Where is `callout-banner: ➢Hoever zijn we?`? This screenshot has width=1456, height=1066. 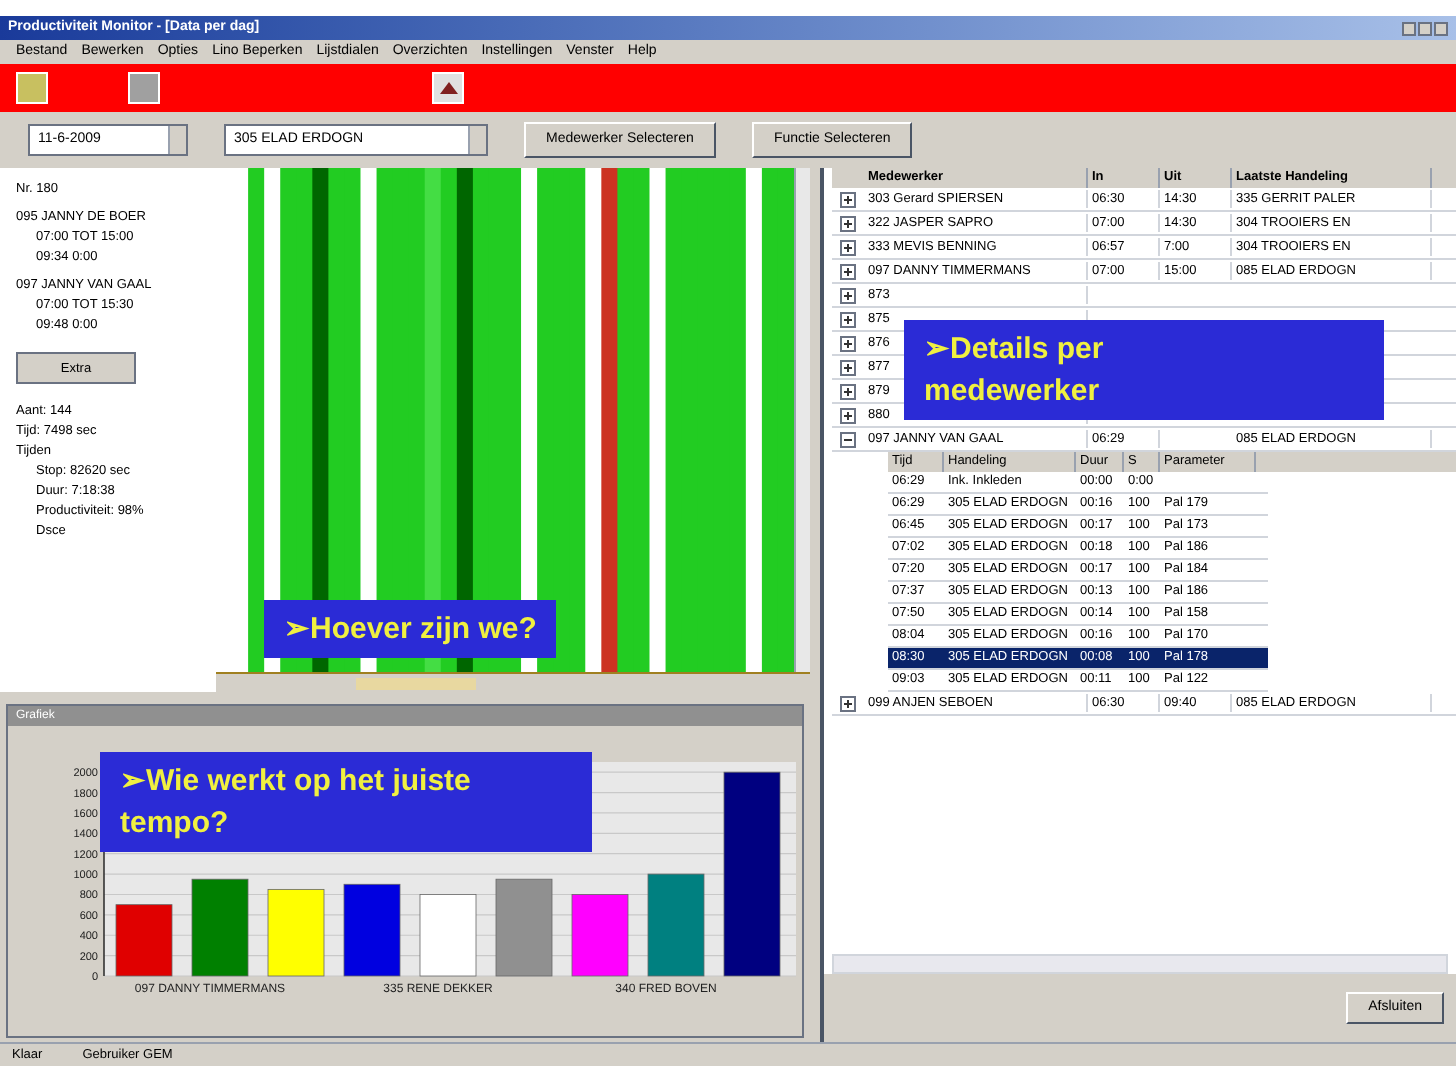 callout-banner: ➢Hoever zijn we? is located at coordinates (410, 629).